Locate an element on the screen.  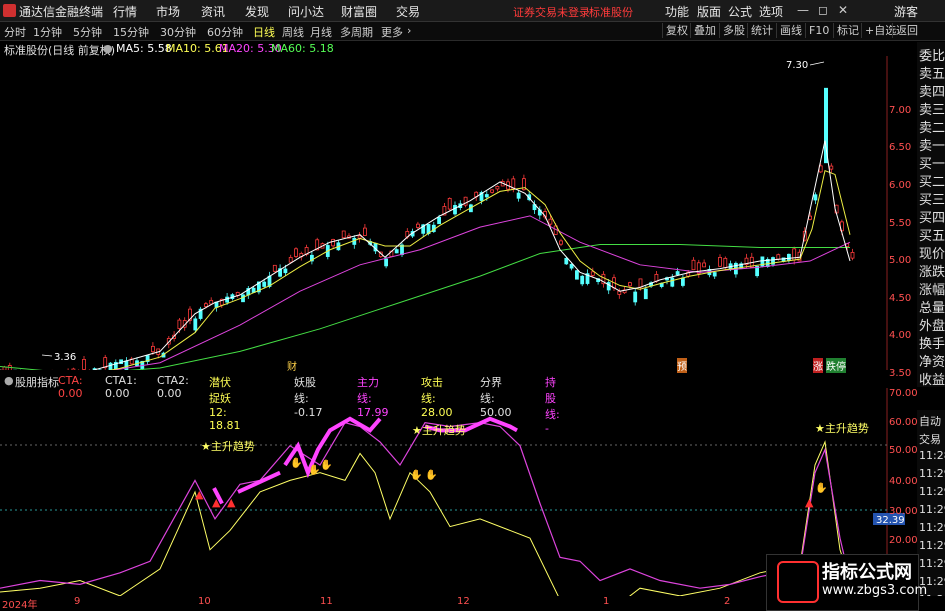
menu-options: 选项 is located at coordinates (771, 11).